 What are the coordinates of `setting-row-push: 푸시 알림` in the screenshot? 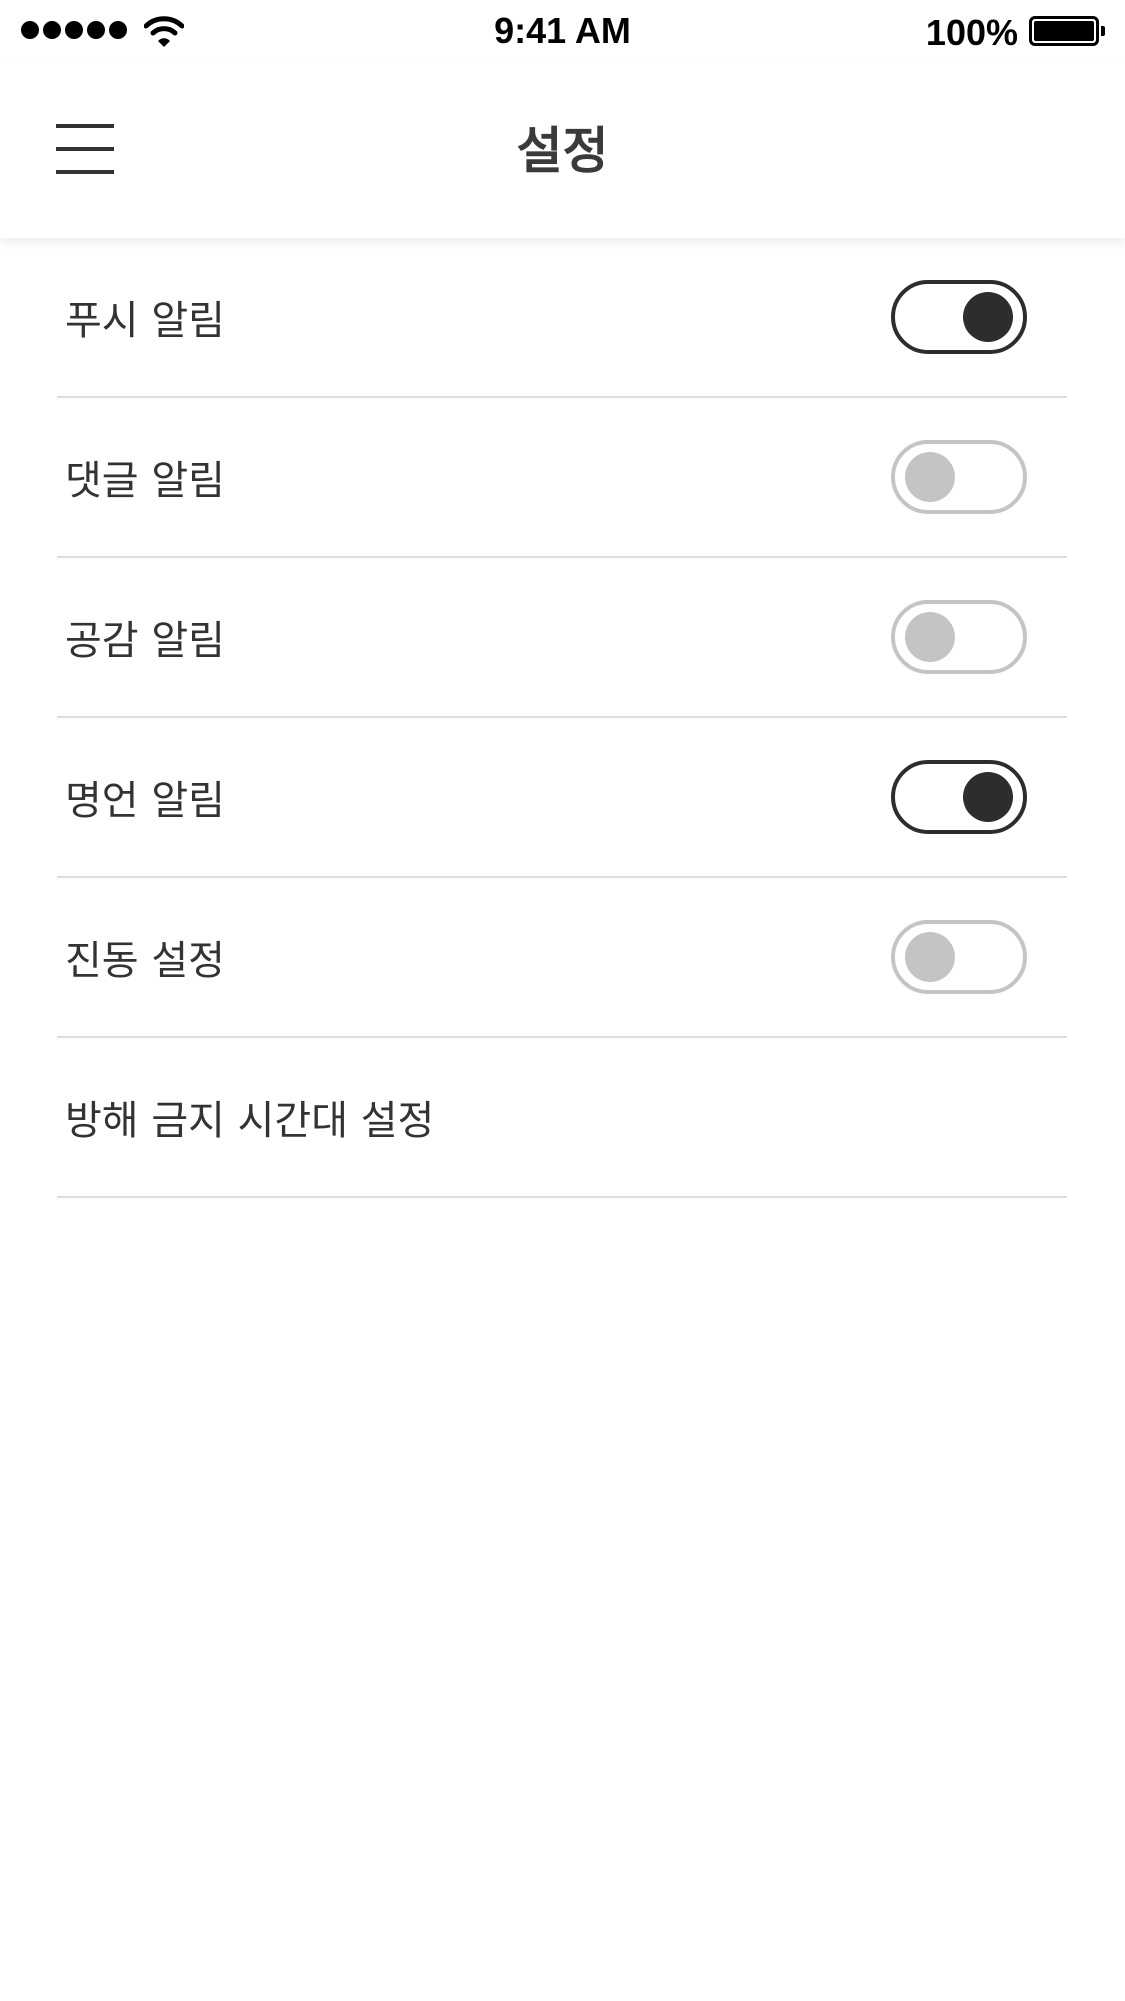 It's located at (562, 318).